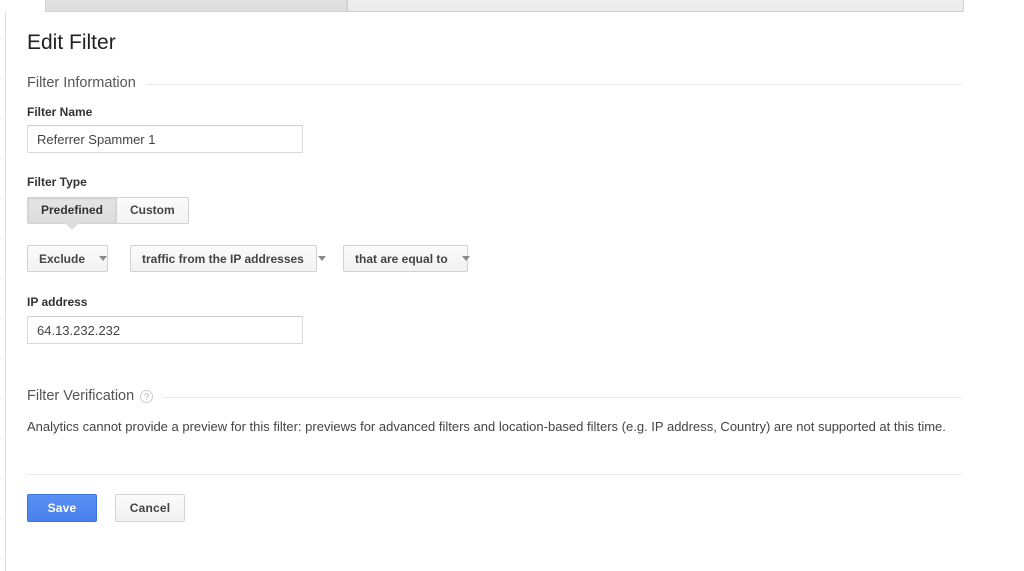 The height and width of the screenshot is (571, 1024). Describe the element at coordinates (223, 258) in the screenshot. I see `filter-subject-value: traffic from the IP addresses` at that location.